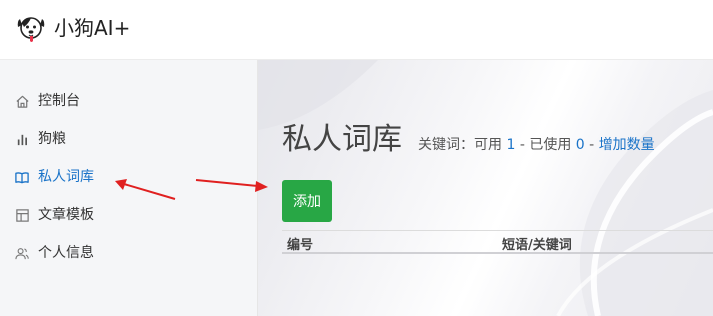 The height and width of the screenshot is (316, 713). What do you see at coordinates (66, 177) in the screenshot?
I see `sidebar-item-label: 私人词库` at bounding box center [66, 177].